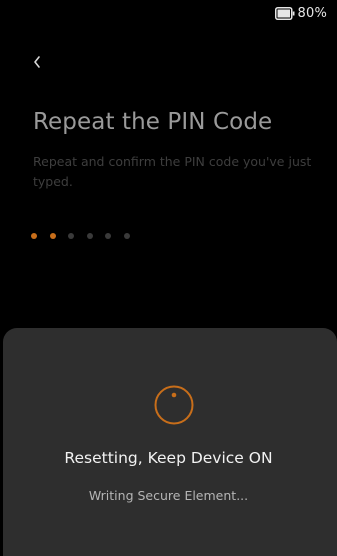  Describe the element at coordinates (174, 405) in the screenshot. I see `spinner-icon` at that location.